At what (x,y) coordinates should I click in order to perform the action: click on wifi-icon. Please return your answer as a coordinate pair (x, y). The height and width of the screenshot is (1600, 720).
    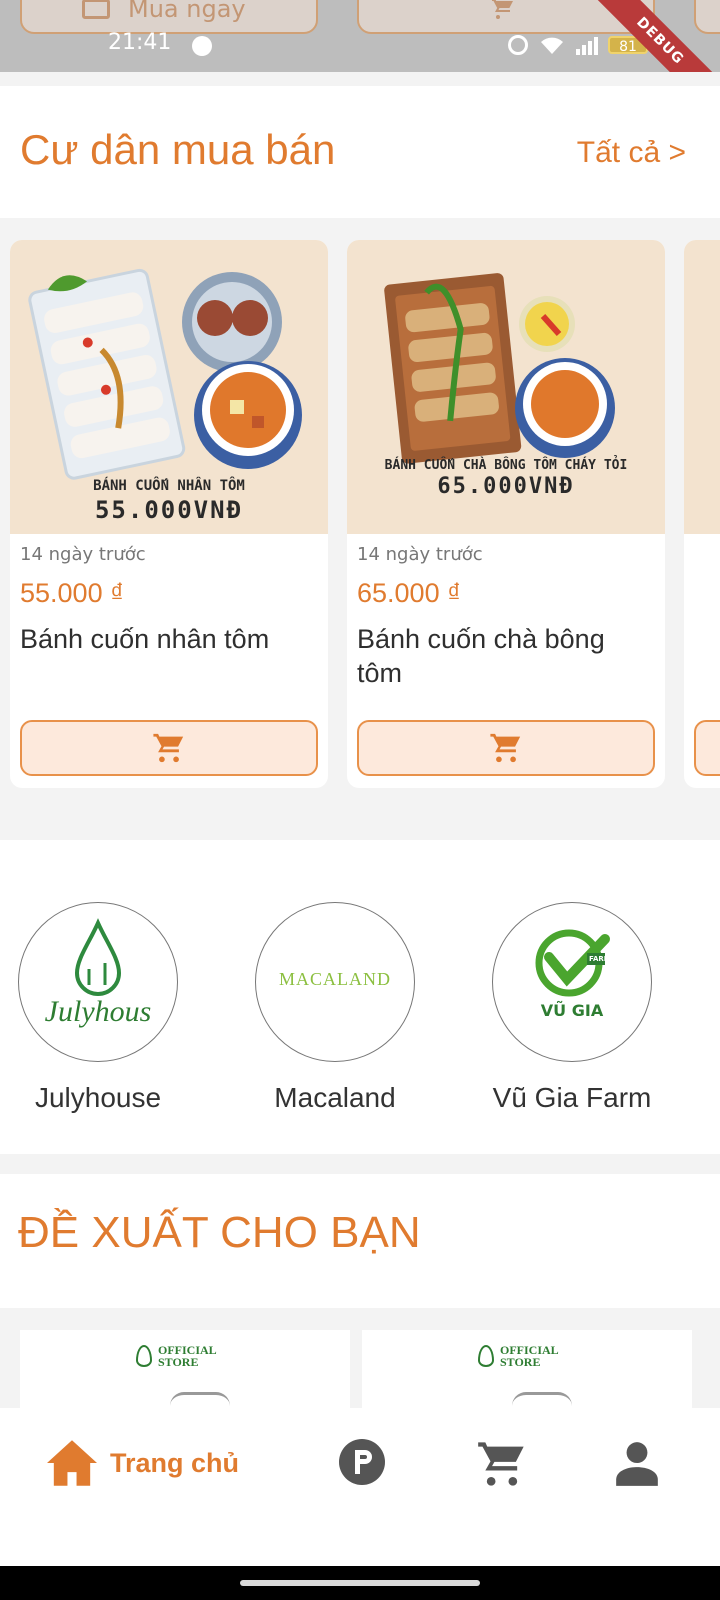
    Looking at the image, I should click on (552, 45).